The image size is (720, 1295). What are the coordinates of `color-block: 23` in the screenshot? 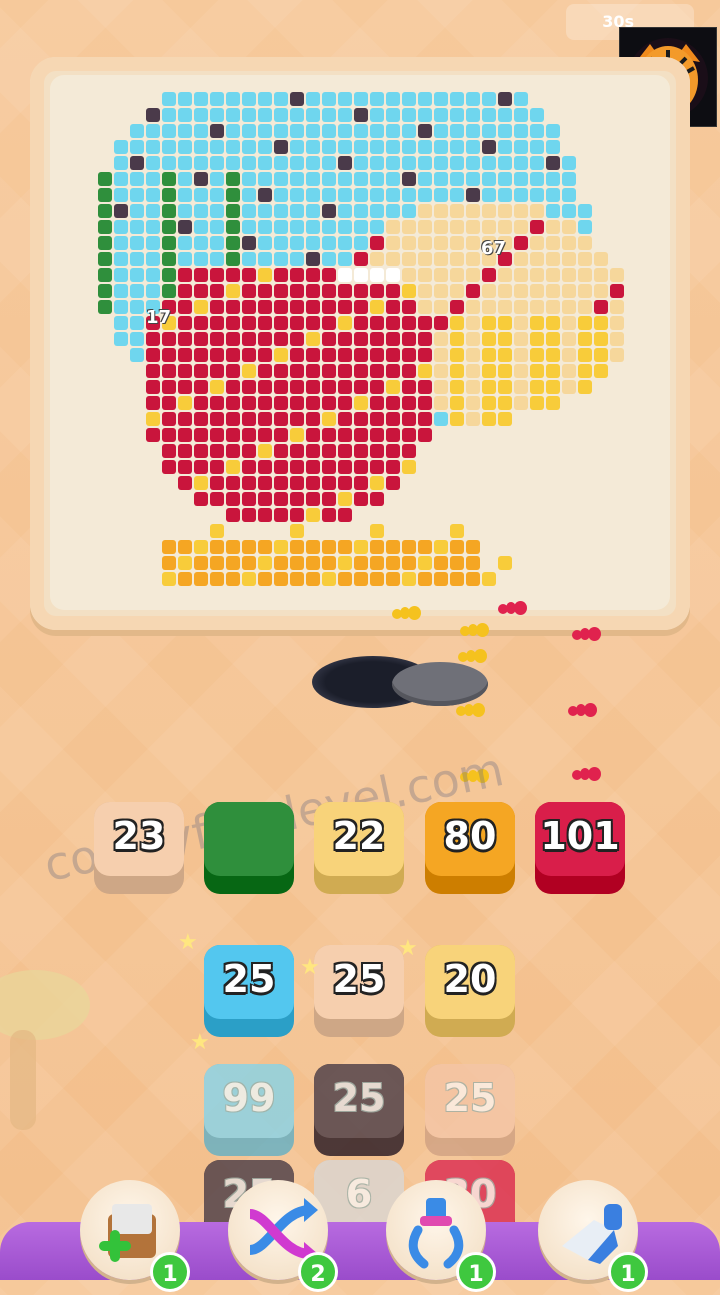 It's located at (139, 848).